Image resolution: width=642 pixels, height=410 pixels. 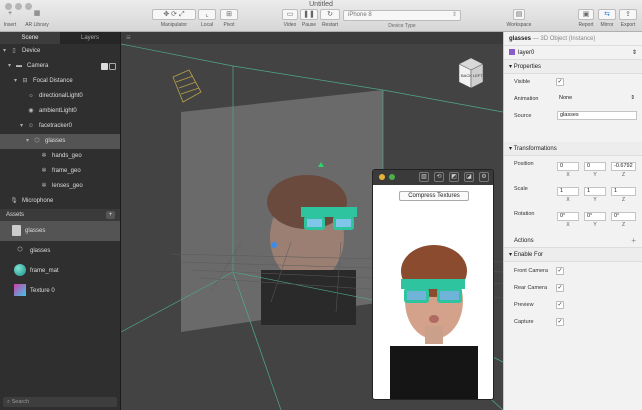 I want to click on tree-item-frame-geo: ✲ frame_geo, so click(x=60, y=171).